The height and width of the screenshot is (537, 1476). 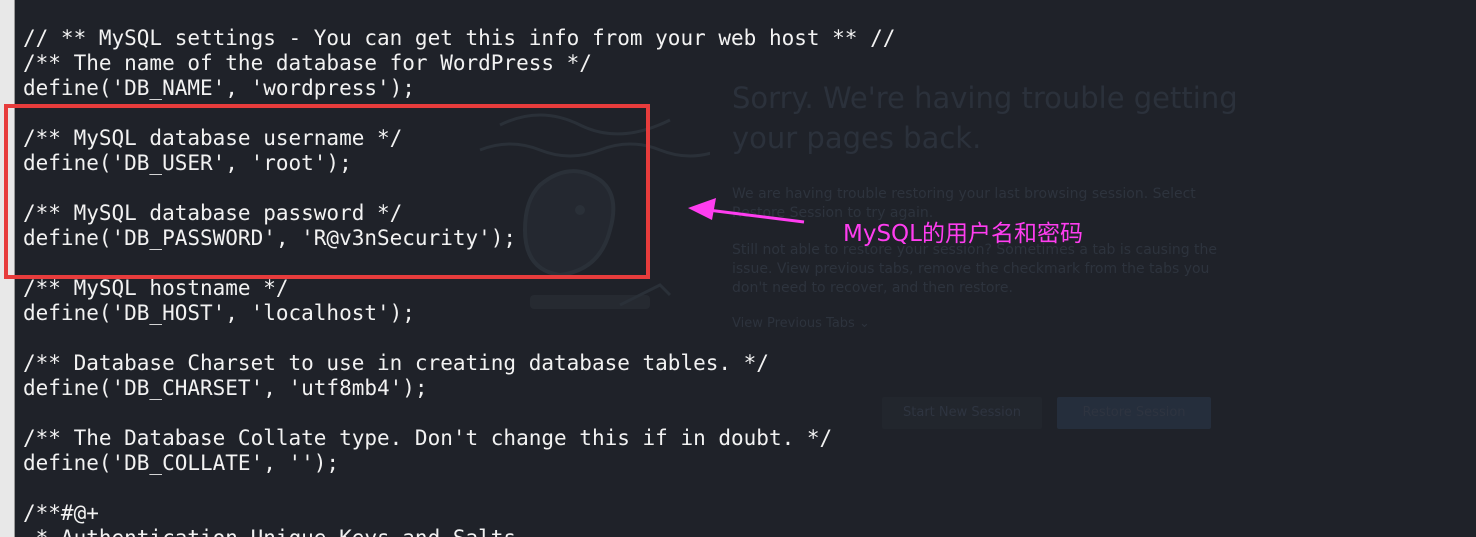 What do you see at coordinates (225, 388) in the screenshot?
I see `code-line: define('DB_CHARSET', 'utf8mb4');` at bounding box center [225, 388].